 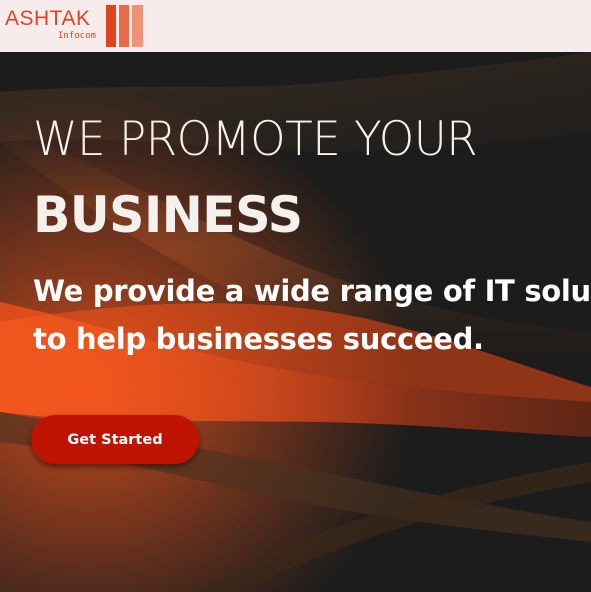 What do you see at coordinates (255, 139) in the screenshot?
I see `headline-light: WE PROMOTE YOUR` at bounding box center [255, 139].